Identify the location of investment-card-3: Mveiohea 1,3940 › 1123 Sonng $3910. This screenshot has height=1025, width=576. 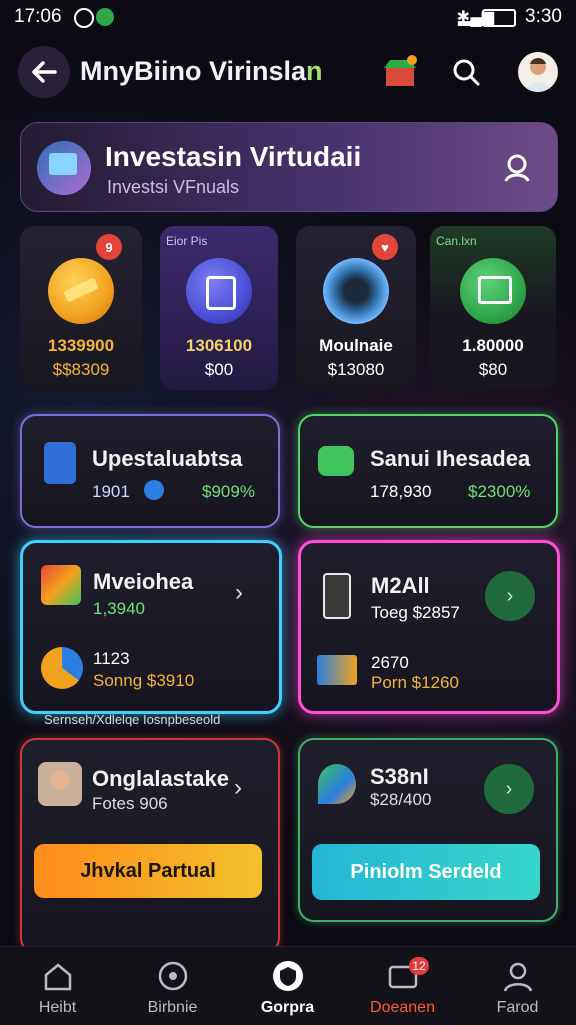
(151, 627).